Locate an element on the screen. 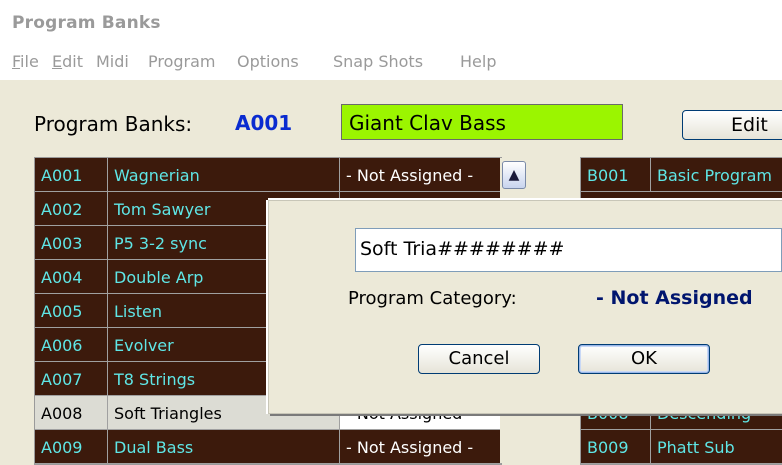  program-code: A003 is located at coordinates (71, 242).